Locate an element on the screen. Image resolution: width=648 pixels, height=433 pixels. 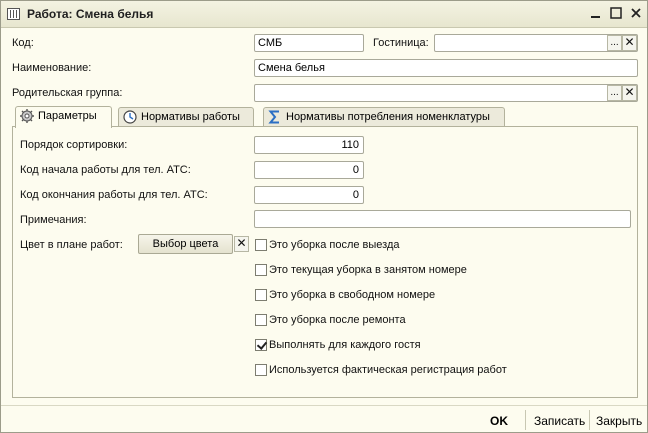
minimize-icon is located at coordinates (595, 17).